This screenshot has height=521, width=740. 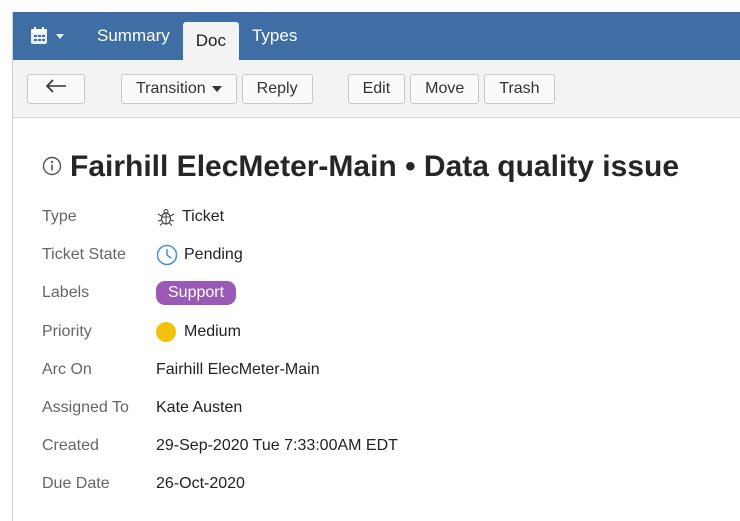 I want to click on app-menu-button, so click(x=46, y=36).